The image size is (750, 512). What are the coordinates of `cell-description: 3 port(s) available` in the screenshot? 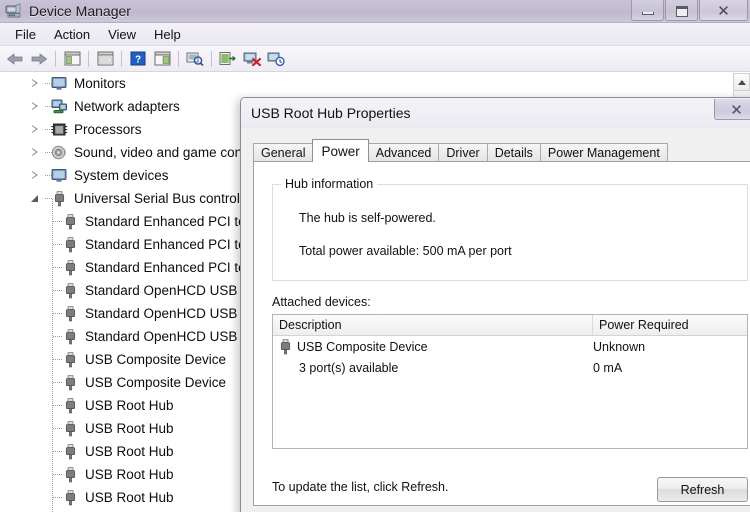 It's located at (349, 367).